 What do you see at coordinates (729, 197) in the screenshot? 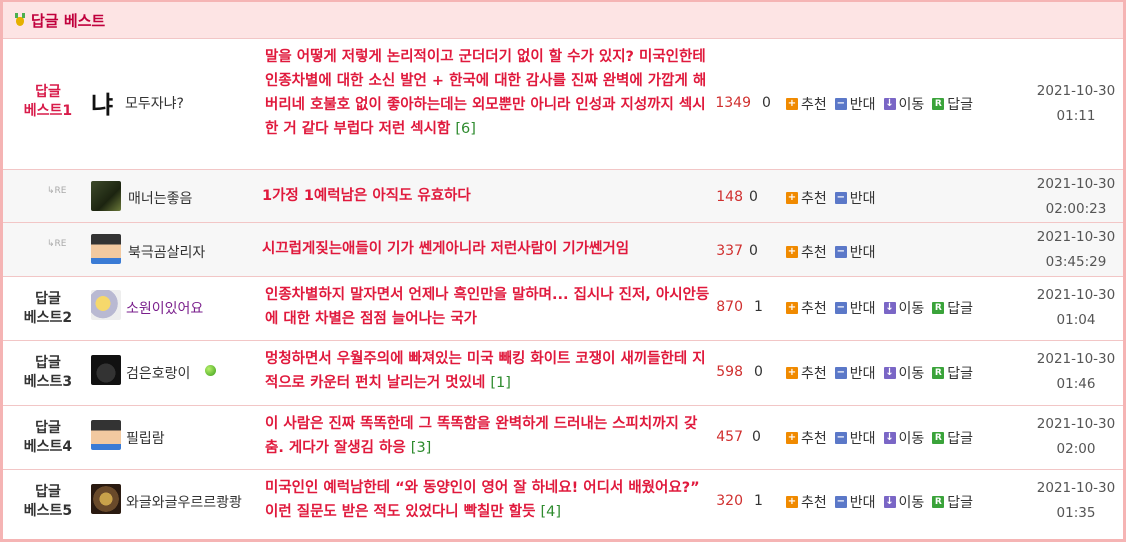
I see `view-count: 148` at bounding box center [729, 197].